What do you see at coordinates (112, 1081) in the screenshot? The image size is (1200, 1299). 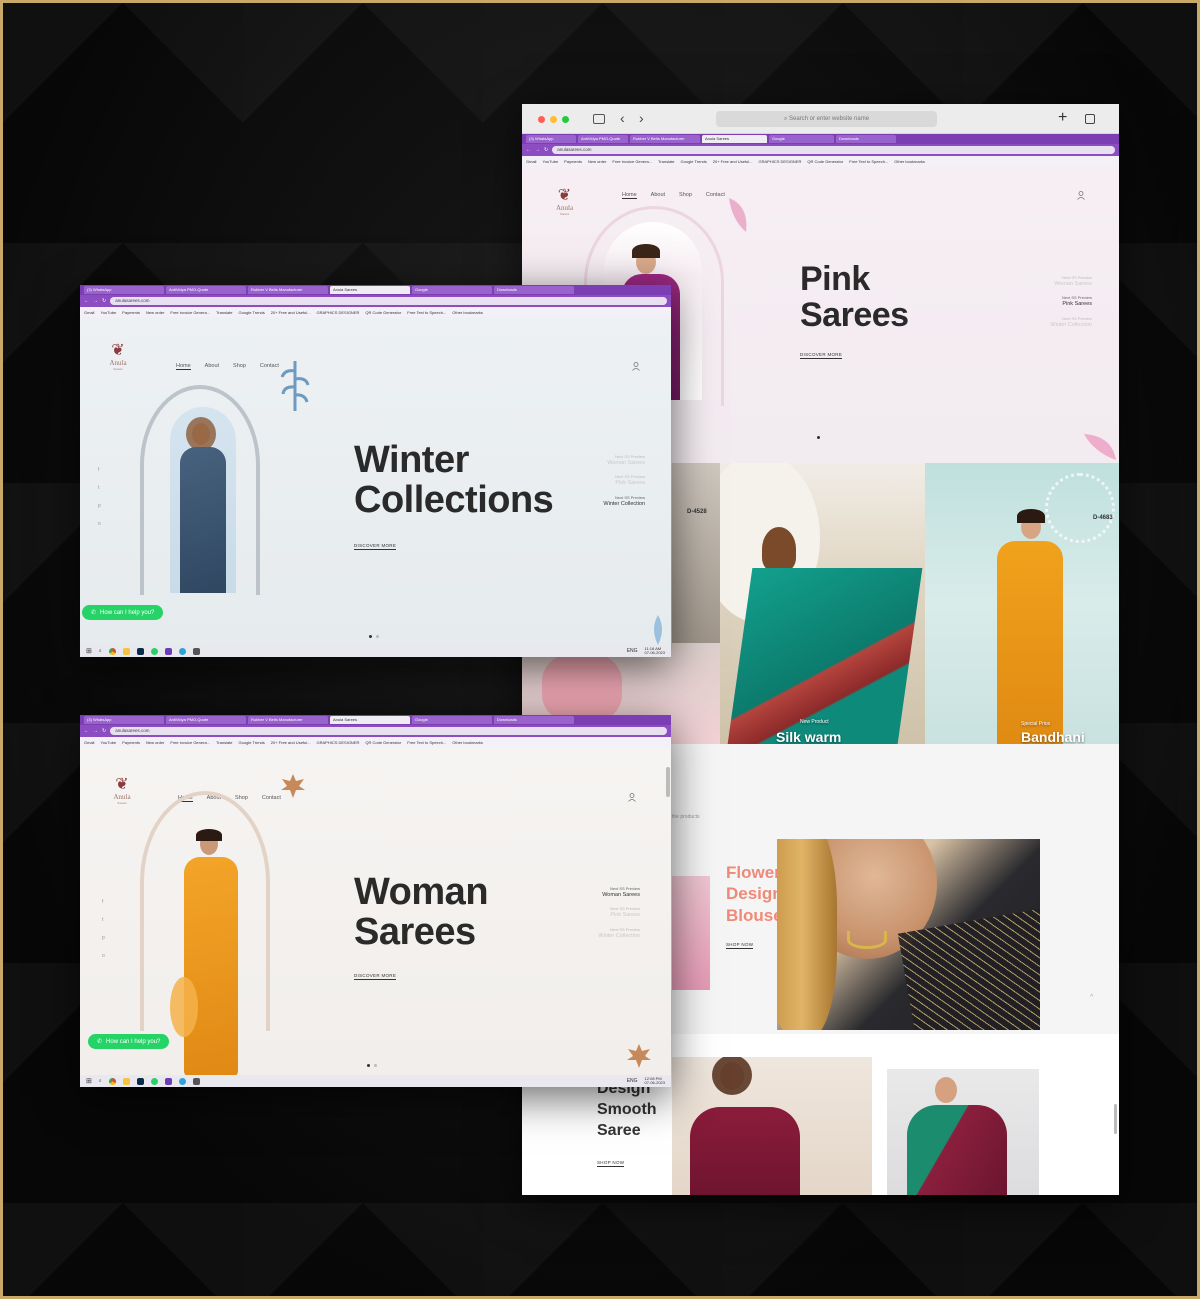 I see `chrome-icon` at bounding box center [112, 1081].